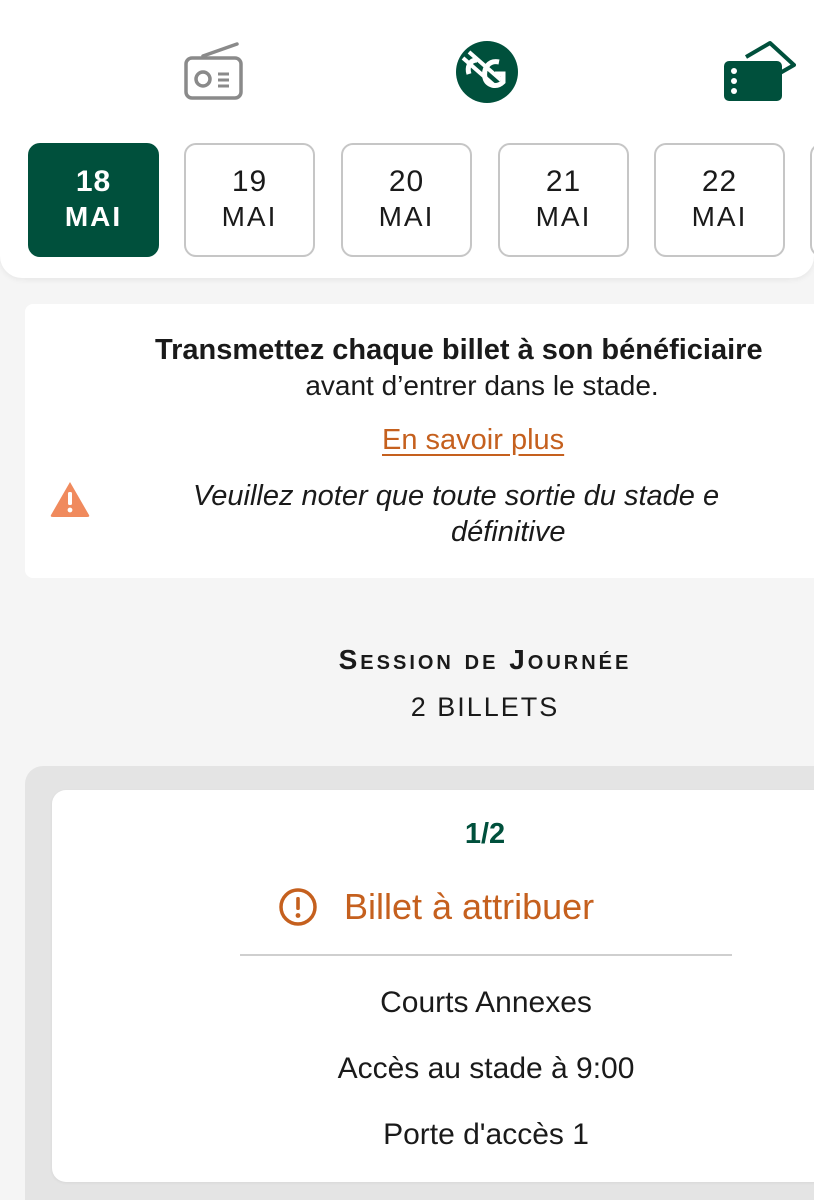 Image resolution: width=814 pixels, height=1200 pixels. I want to click on ticket-status: Billet à attribuer, so click(436, 907).